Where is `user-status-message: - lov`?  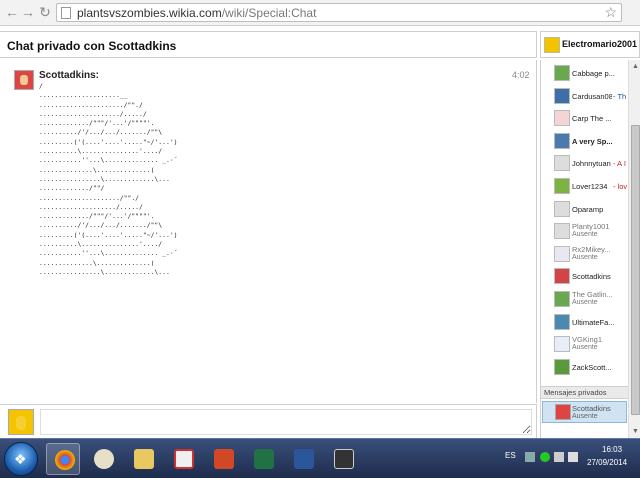 user-status-message: - lov is located at coordinates (620, 186).